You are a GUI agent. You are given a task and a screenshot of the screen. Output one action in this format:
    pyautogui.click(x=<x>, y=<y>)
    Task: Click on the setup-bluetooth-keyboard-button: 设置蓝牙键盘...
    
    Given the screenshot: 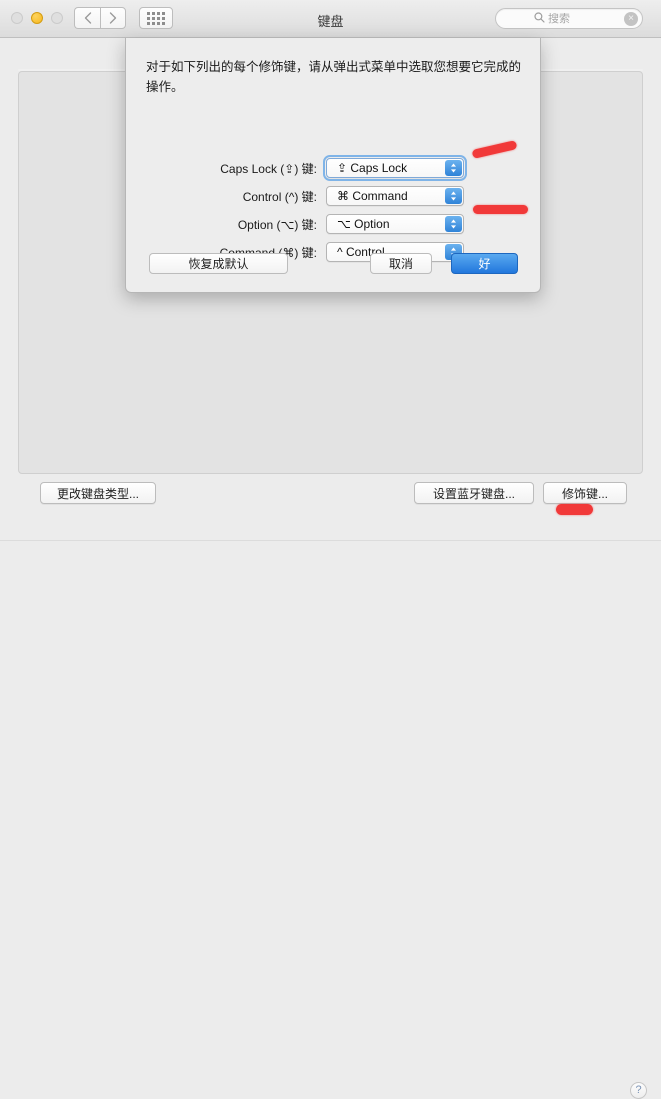 What is the action you would take?
    pyautogui.click(x=474, y=493)
    